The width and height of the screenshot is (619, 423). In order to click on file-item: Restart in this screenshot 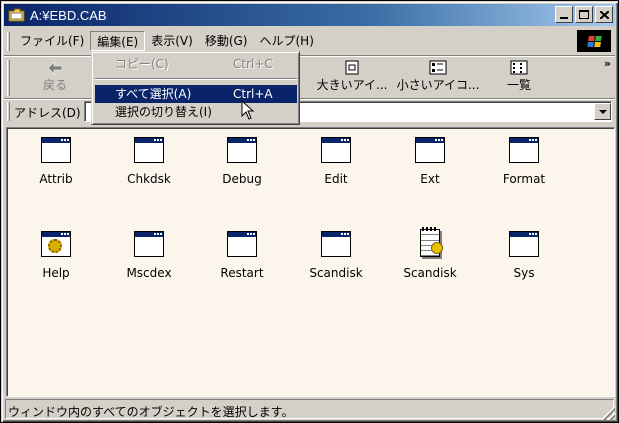, I will do `click(242, 254)`.